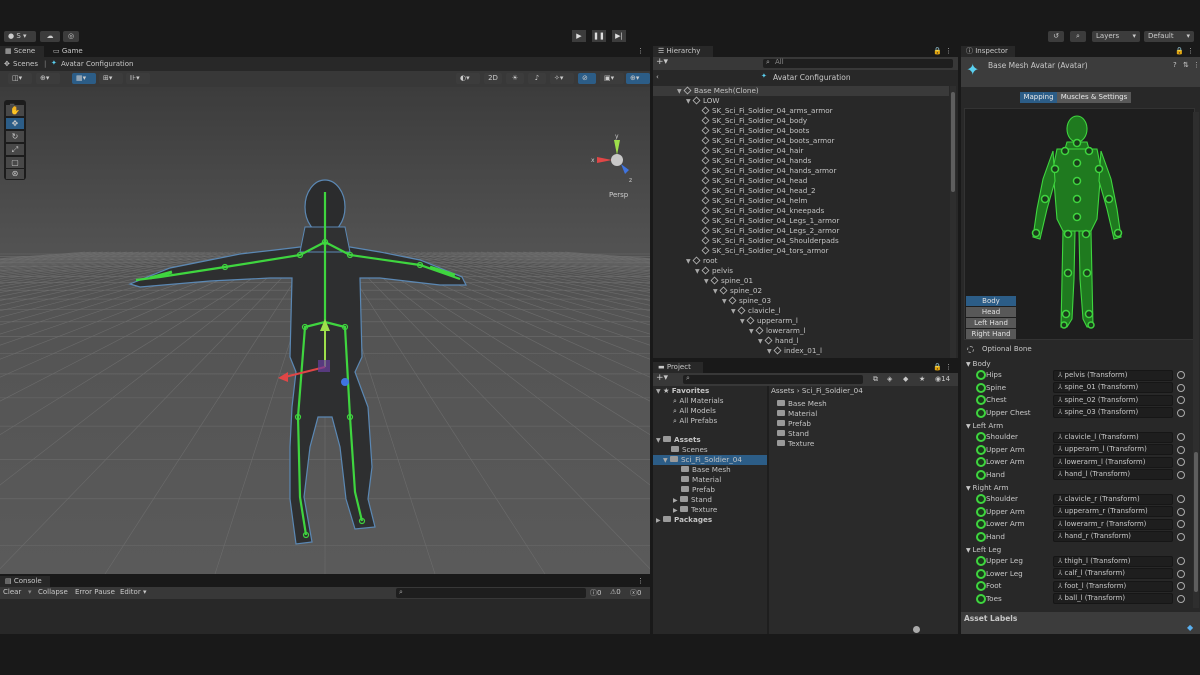 Image resolution: width=1200 pixels, height=675 pixels. What do you see at coordinates (858, 63) in the screenshot?
I see `hierarchy-search-input: ⌕ All` at bounding box center [858, 63].